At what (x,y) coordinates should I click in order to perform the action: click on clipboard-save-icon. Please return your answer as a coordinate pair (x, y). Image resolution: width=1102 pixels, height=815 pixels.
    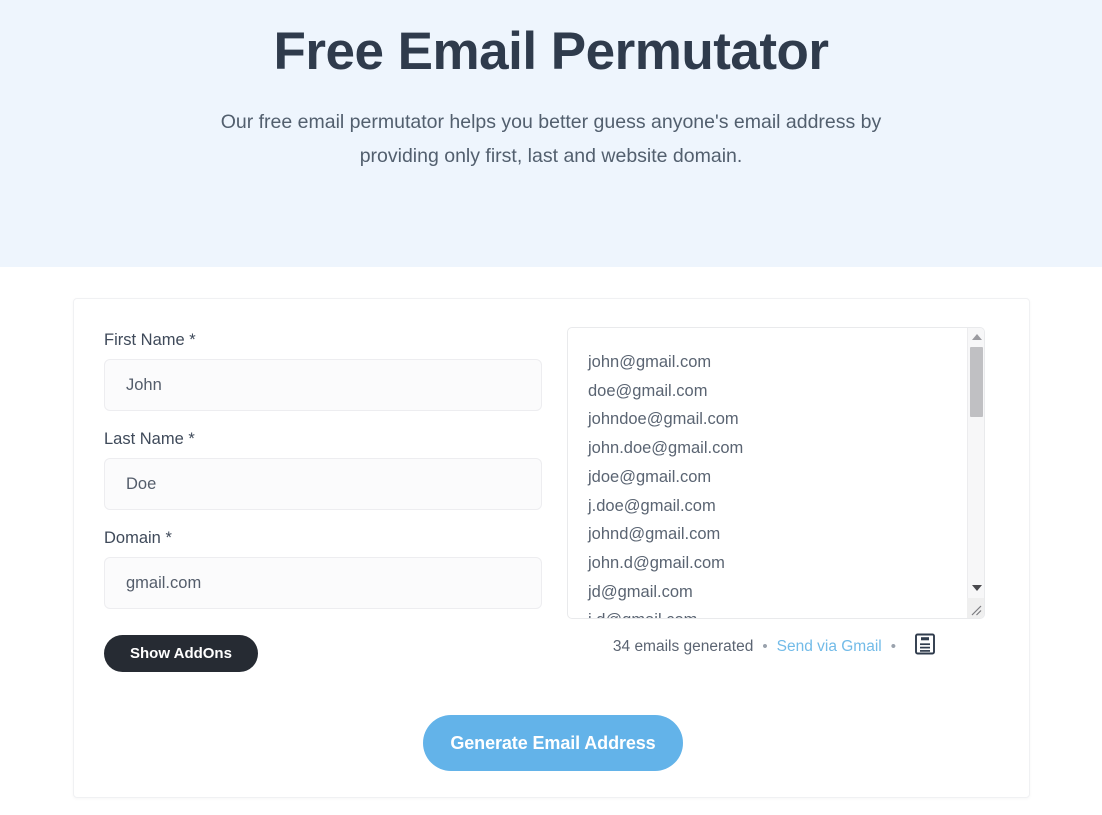
    Looking at the image, I should click on (925, 646).